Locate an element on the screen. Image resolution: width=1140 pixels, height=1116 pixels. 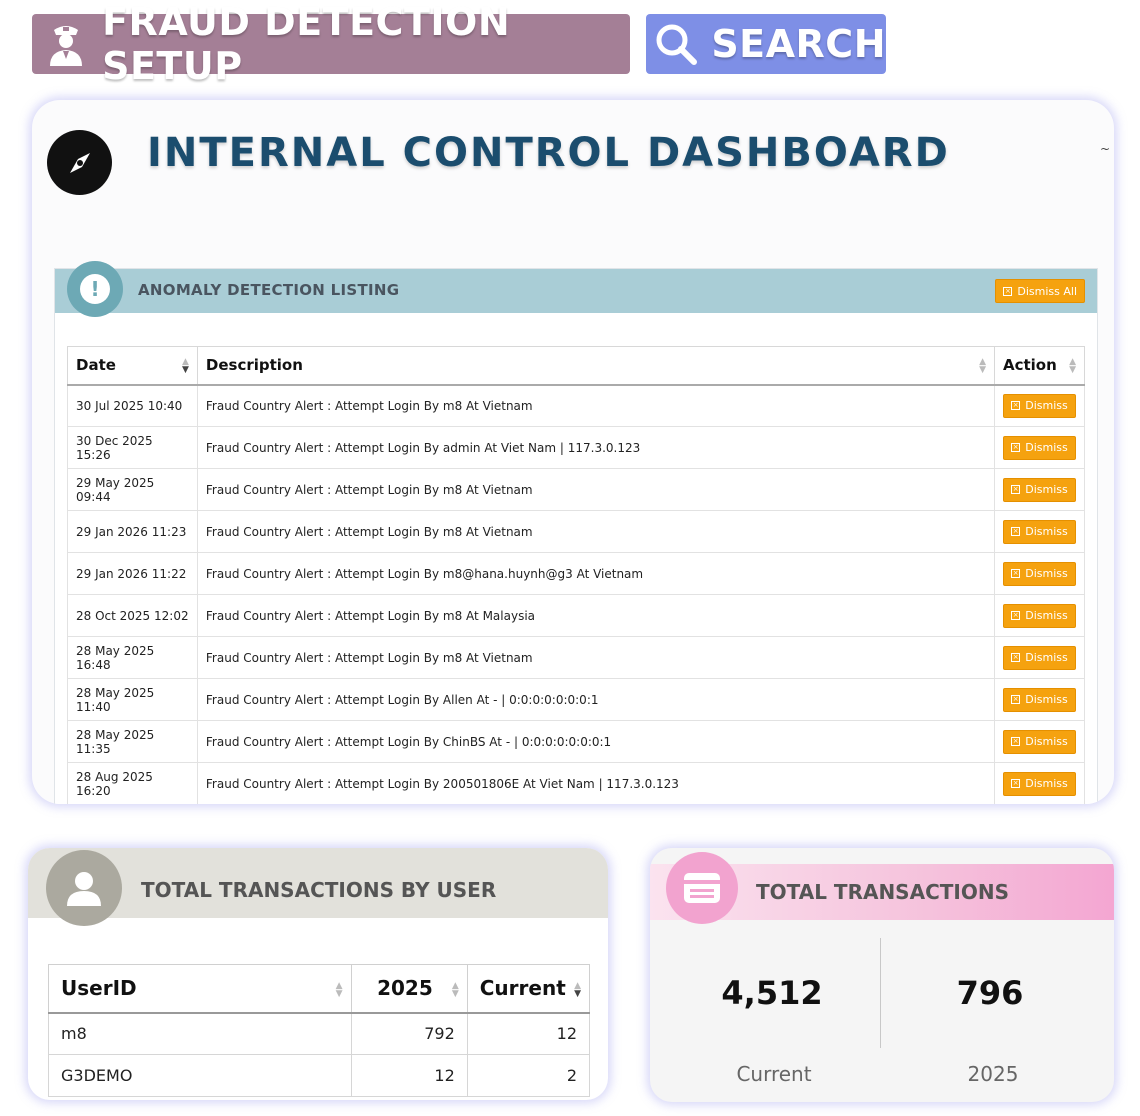
row-date: 29 May 2025 09:44 is located at coordinates (132, 489).